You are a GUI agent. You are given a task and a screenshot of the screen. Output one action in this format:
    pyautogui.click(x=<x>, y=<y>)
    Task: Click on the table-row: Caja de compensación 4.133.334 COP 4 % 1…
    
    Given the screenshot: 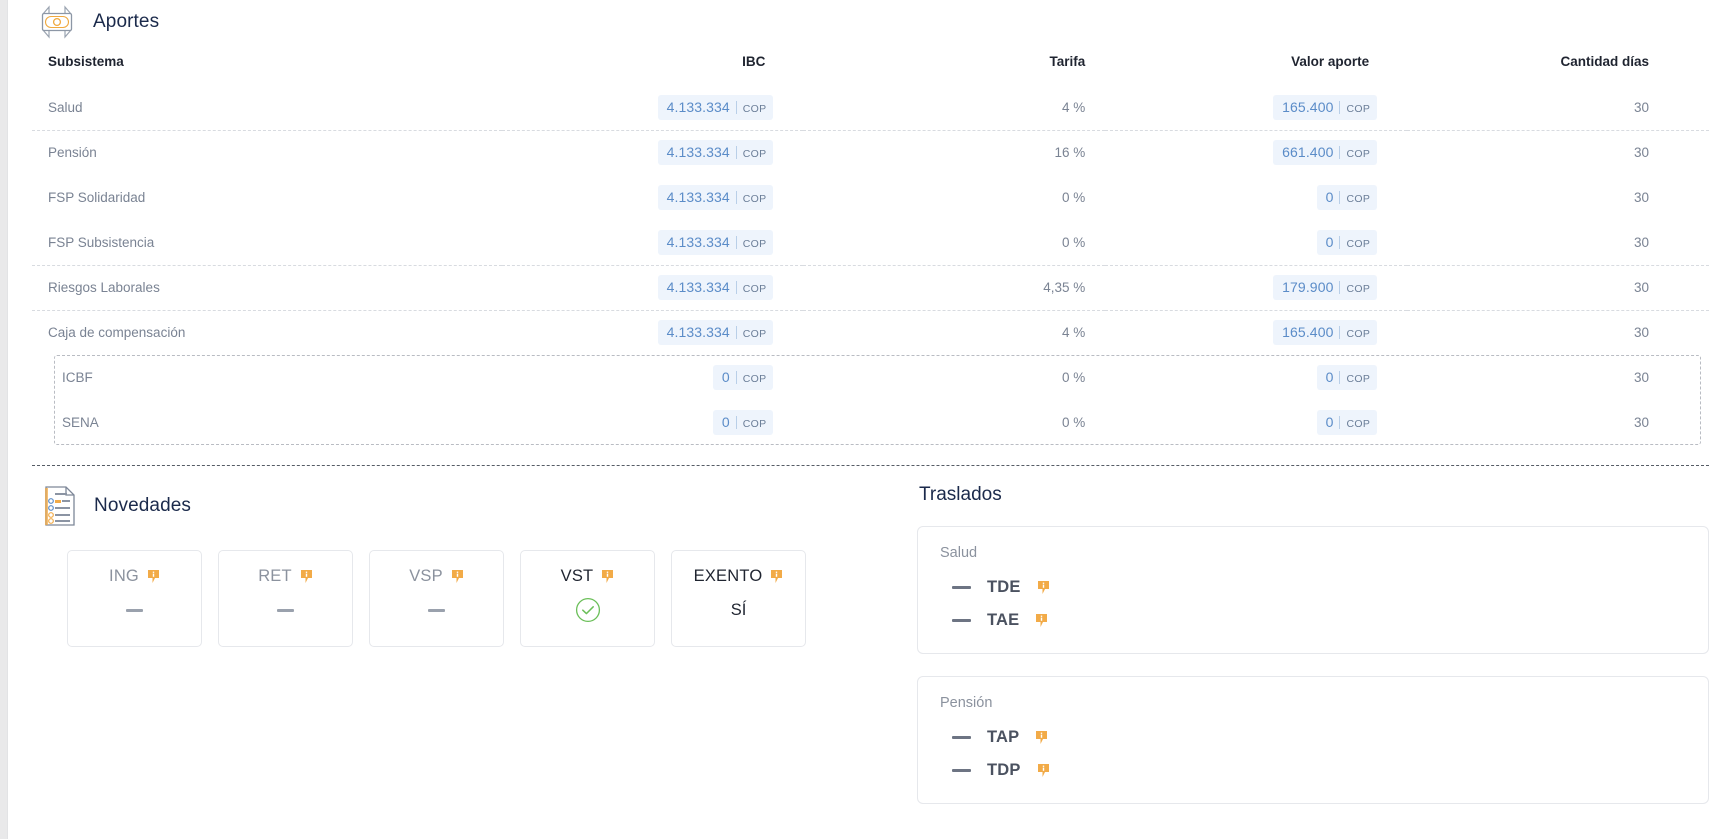 What is the action you would take?
    pyautogui.click(x=870, y=332)
    